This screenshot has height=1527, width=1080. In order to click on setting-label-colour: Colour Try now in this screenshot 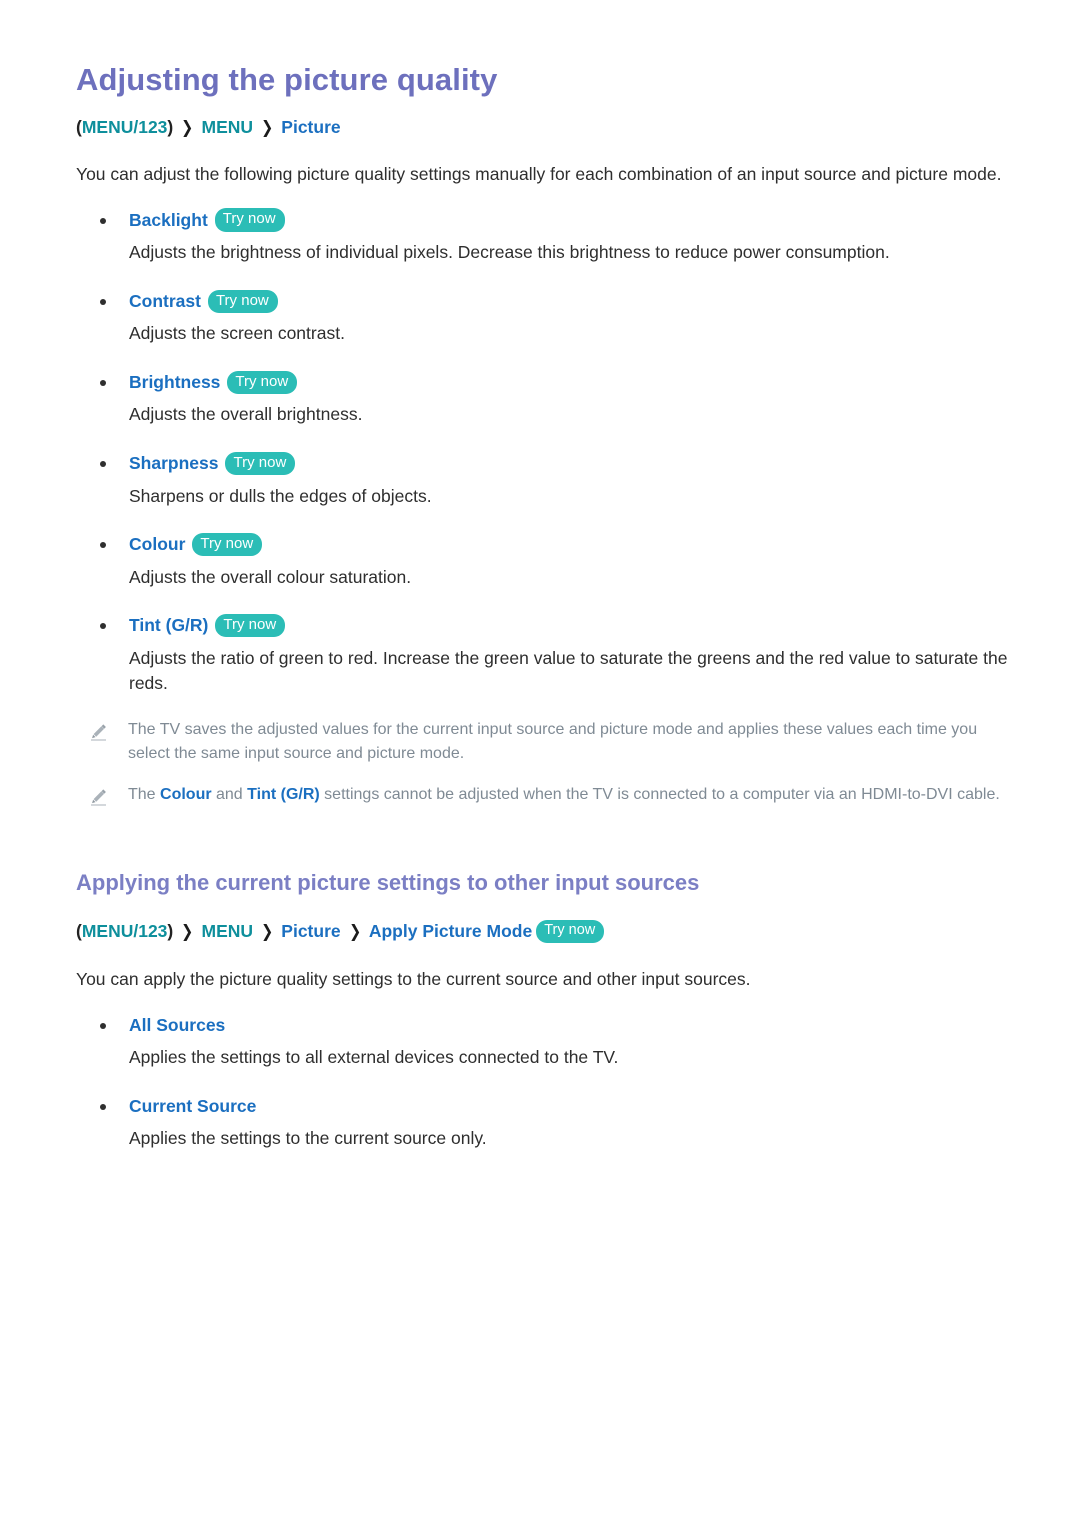, I will do `click(196, 544)`.